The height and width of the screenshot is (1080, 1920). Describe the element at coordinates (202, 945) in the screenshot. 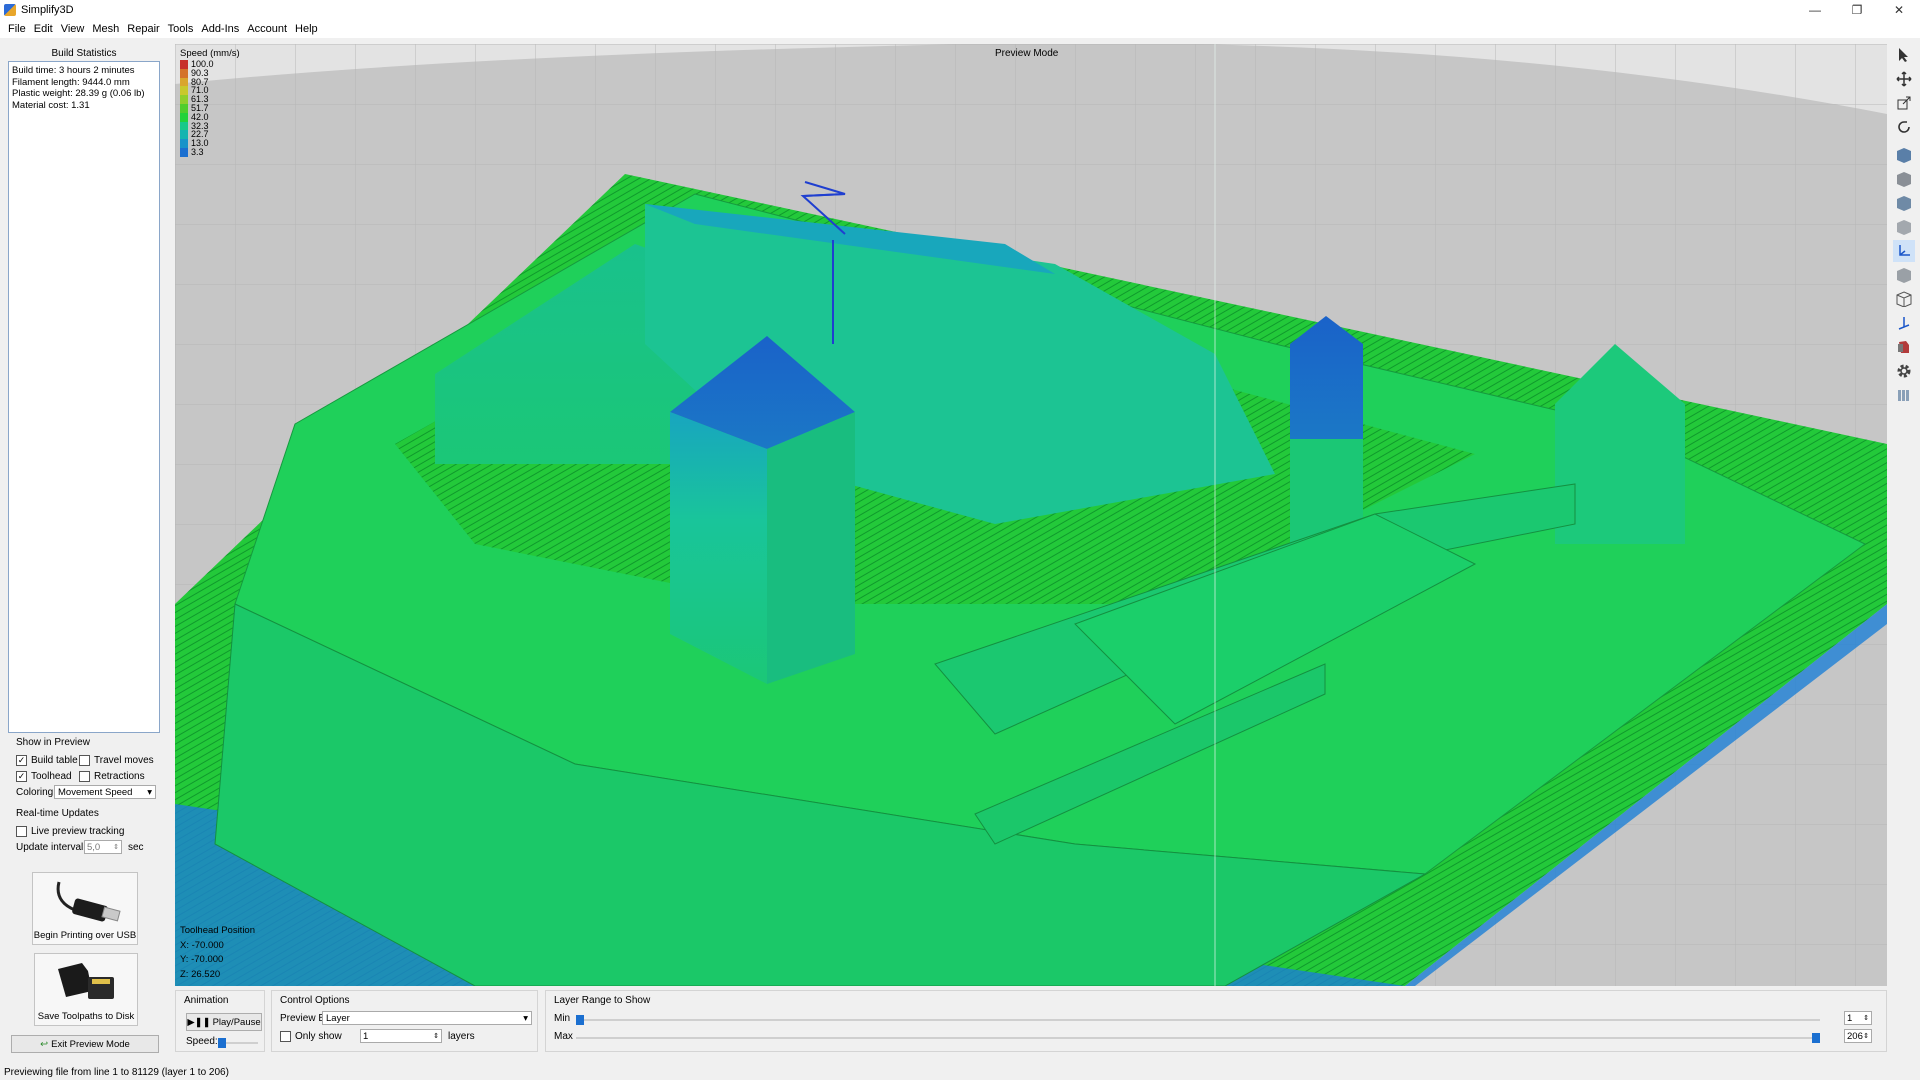

I see `toolhead-x: X: -70.000` at that location.